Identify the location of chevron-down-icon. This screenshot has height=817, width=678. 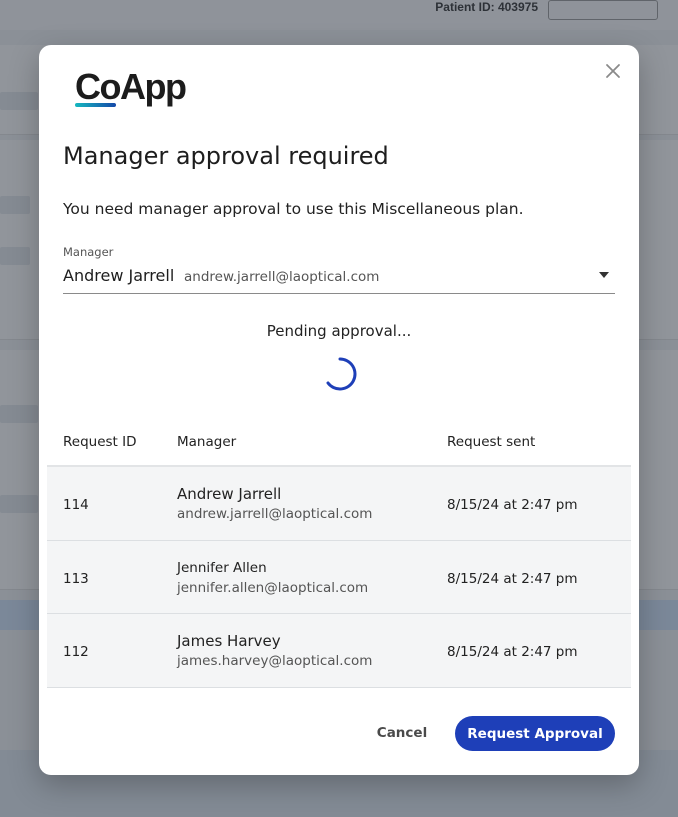
(604, 275).